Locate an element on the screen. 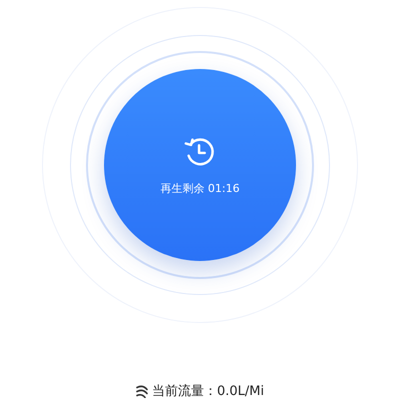 The height and width of the screenshot is (400, 400). flow-rate-label: 当前流量：0.0L/Mi is located at coordinates (208, 391).